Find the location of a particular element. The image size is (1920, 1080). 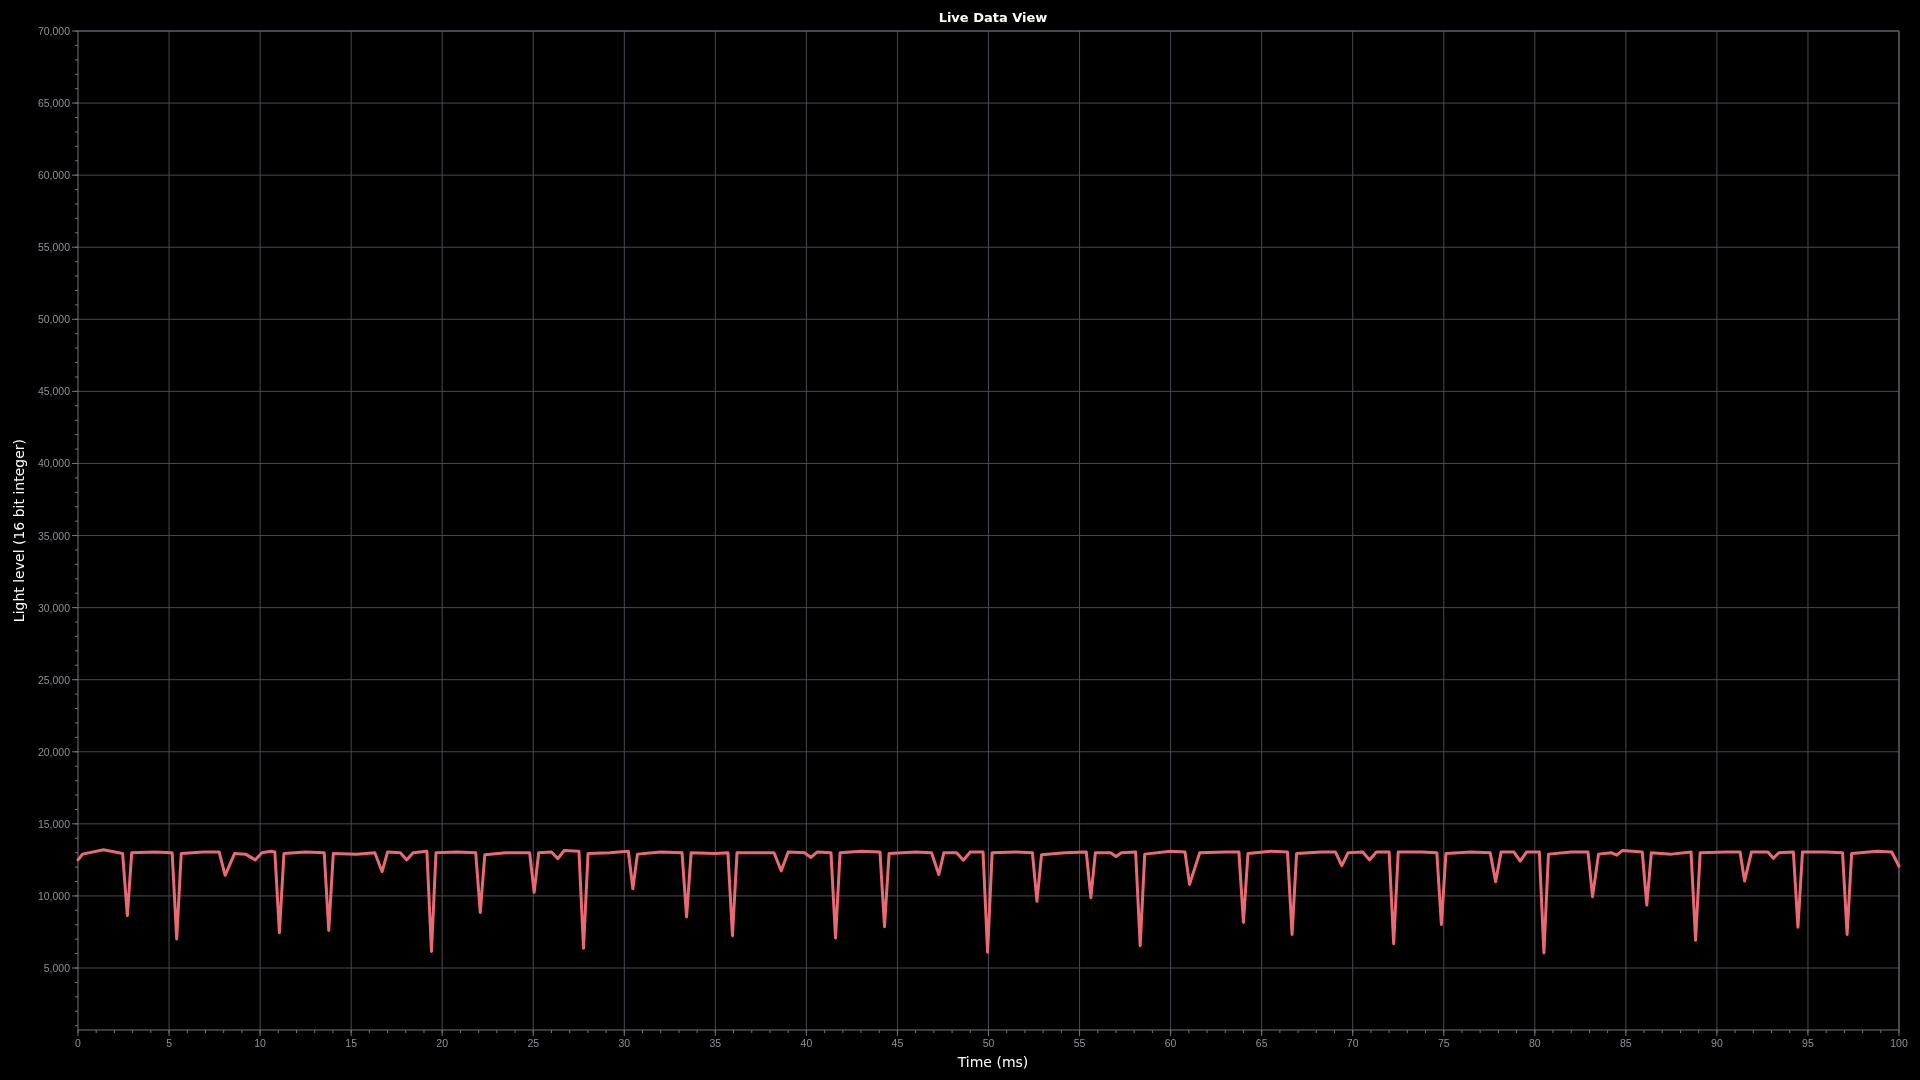

x-tick-label: 65 is located at coordinates (1261, 1043).